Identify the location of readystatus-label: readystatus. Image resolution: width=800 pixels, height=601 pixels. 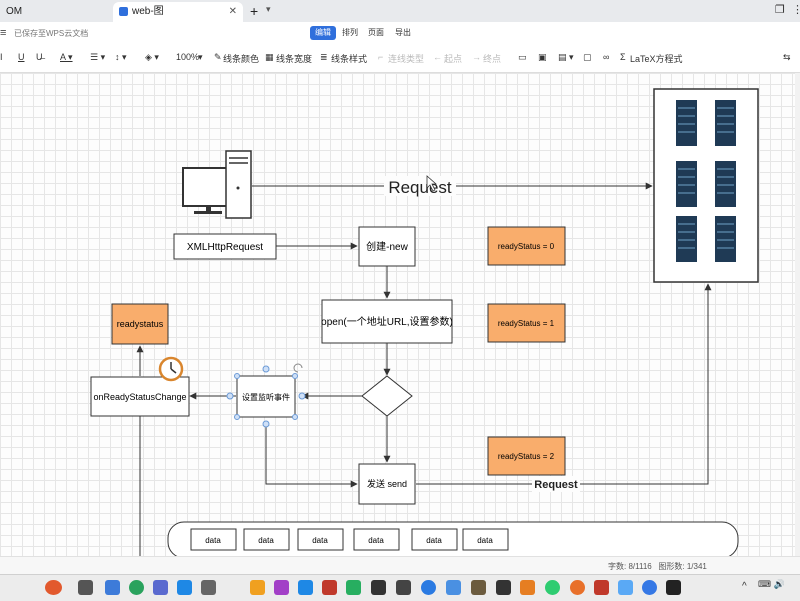
(140, 324).